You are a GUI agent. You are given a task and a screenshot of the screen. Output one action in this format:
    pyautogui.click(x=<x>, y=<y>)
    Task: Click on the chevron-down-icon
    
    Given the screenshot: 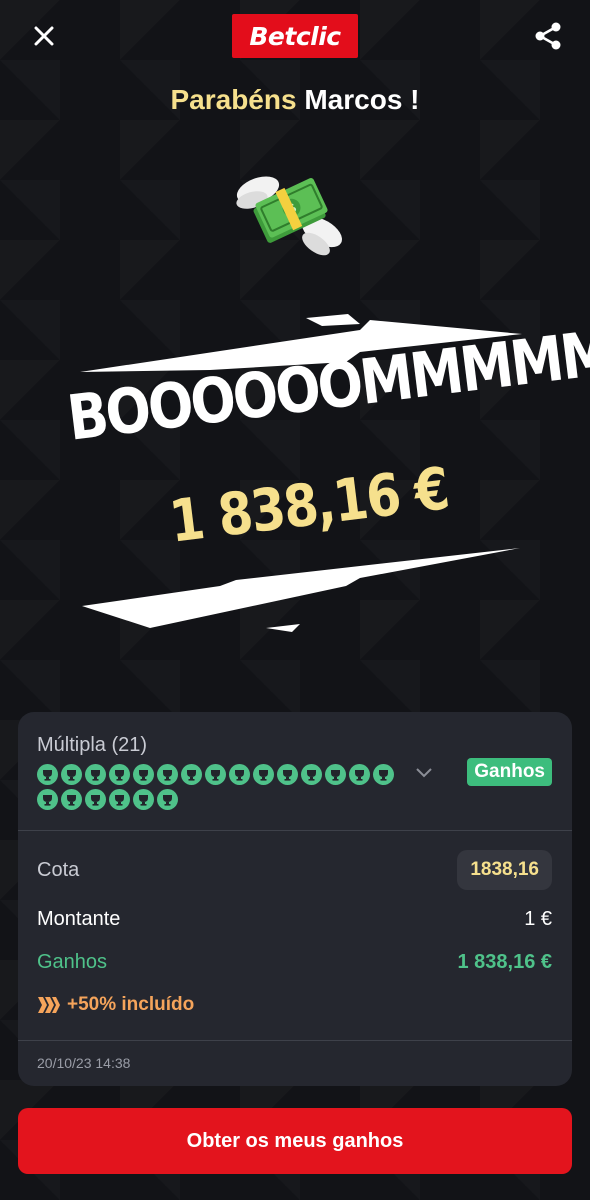 What is the action you would take?
    pyautogui.click(x=424, y=773)
    